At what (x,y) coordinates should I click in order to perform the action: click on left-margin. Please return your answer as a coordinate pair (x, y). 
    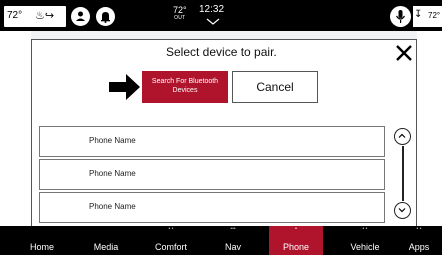
    Looking at the image, I should click on (15, 128).